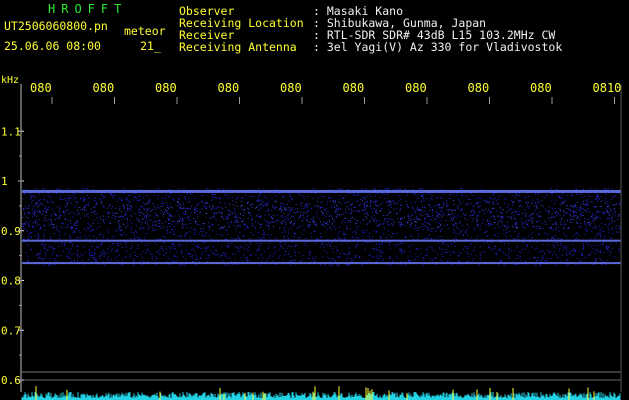  What do you see at coordinates (11, 131) in the screenshot?
I see `freq-tick-label: 1.1` at bounding box center [11, 131].